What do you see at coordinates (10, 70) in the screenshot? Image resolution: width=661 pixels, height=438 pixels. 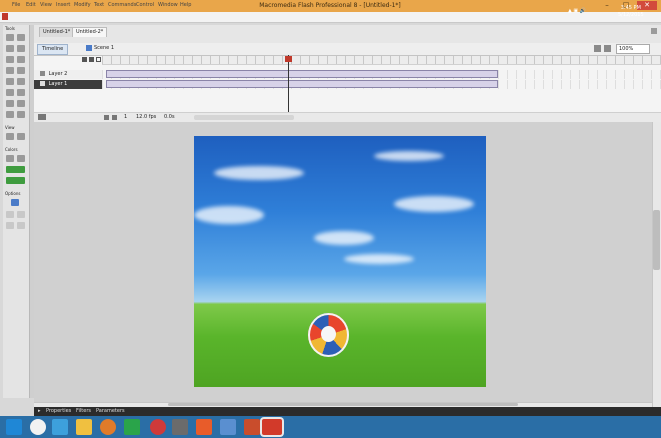 I see `pen-tool-icon` at bounding box center [10, 70].